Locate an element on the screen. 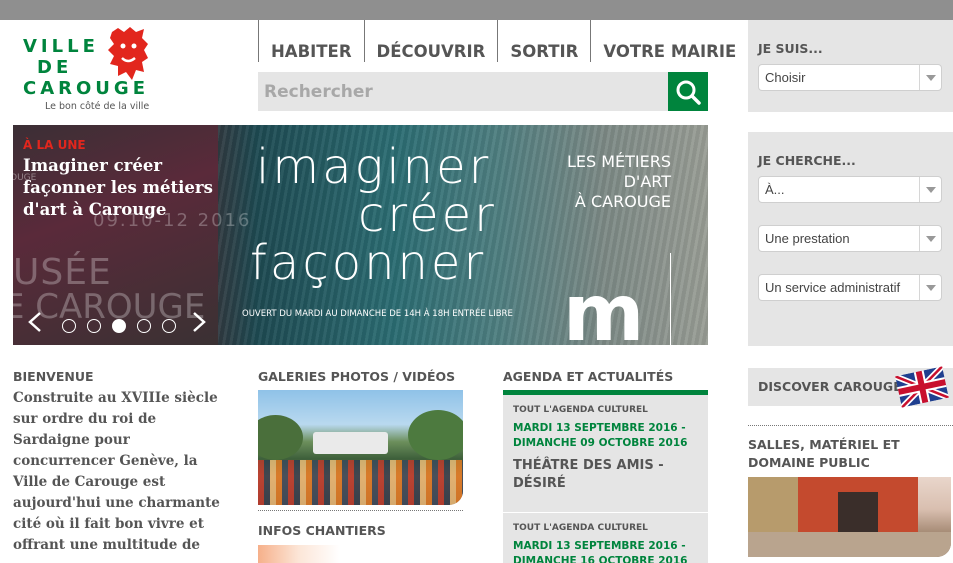 This screenshot has width=953, height=563. hero-subtitle-line-2: D'ART is located at coordinates (647, 181).